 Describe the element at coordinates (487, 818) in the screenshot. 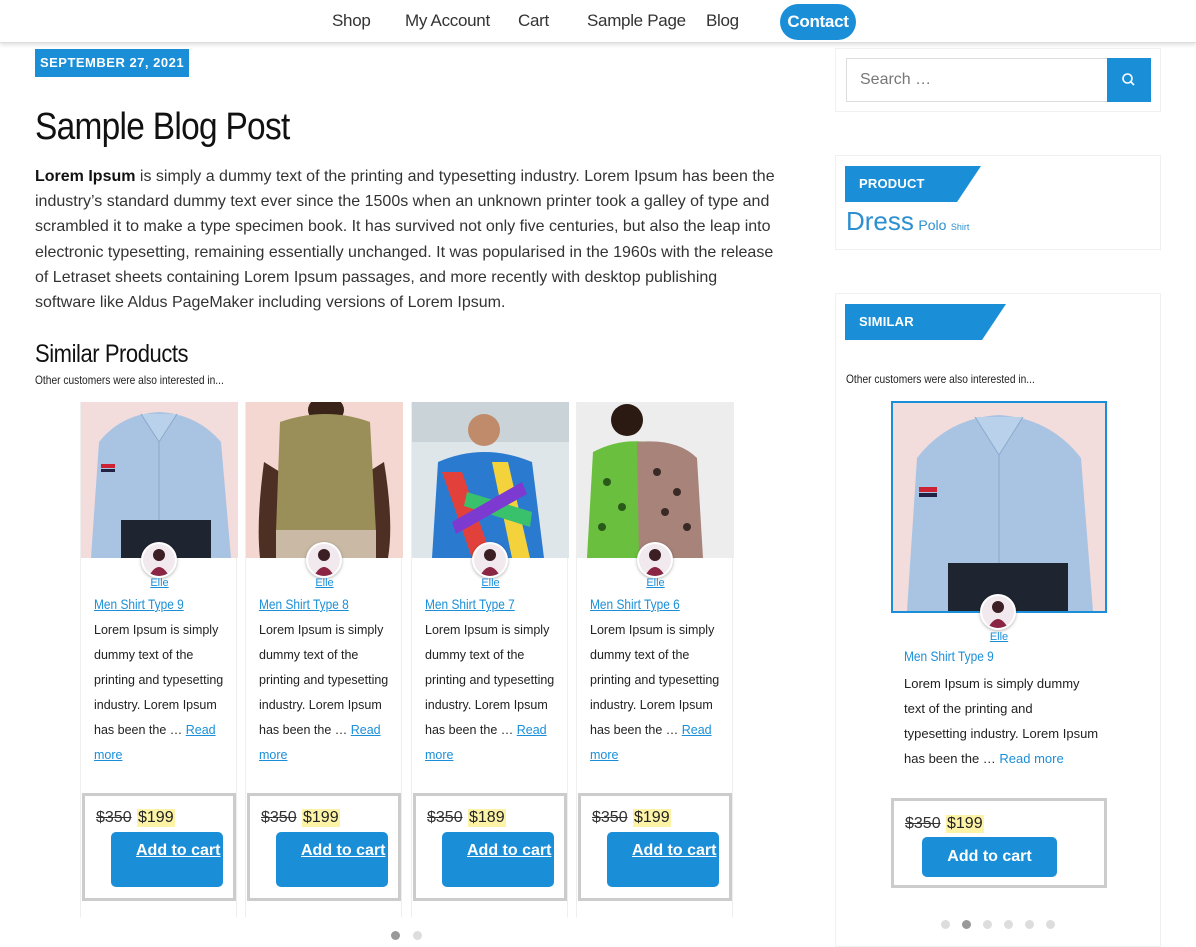

I see `sale-price: $189` at that location.